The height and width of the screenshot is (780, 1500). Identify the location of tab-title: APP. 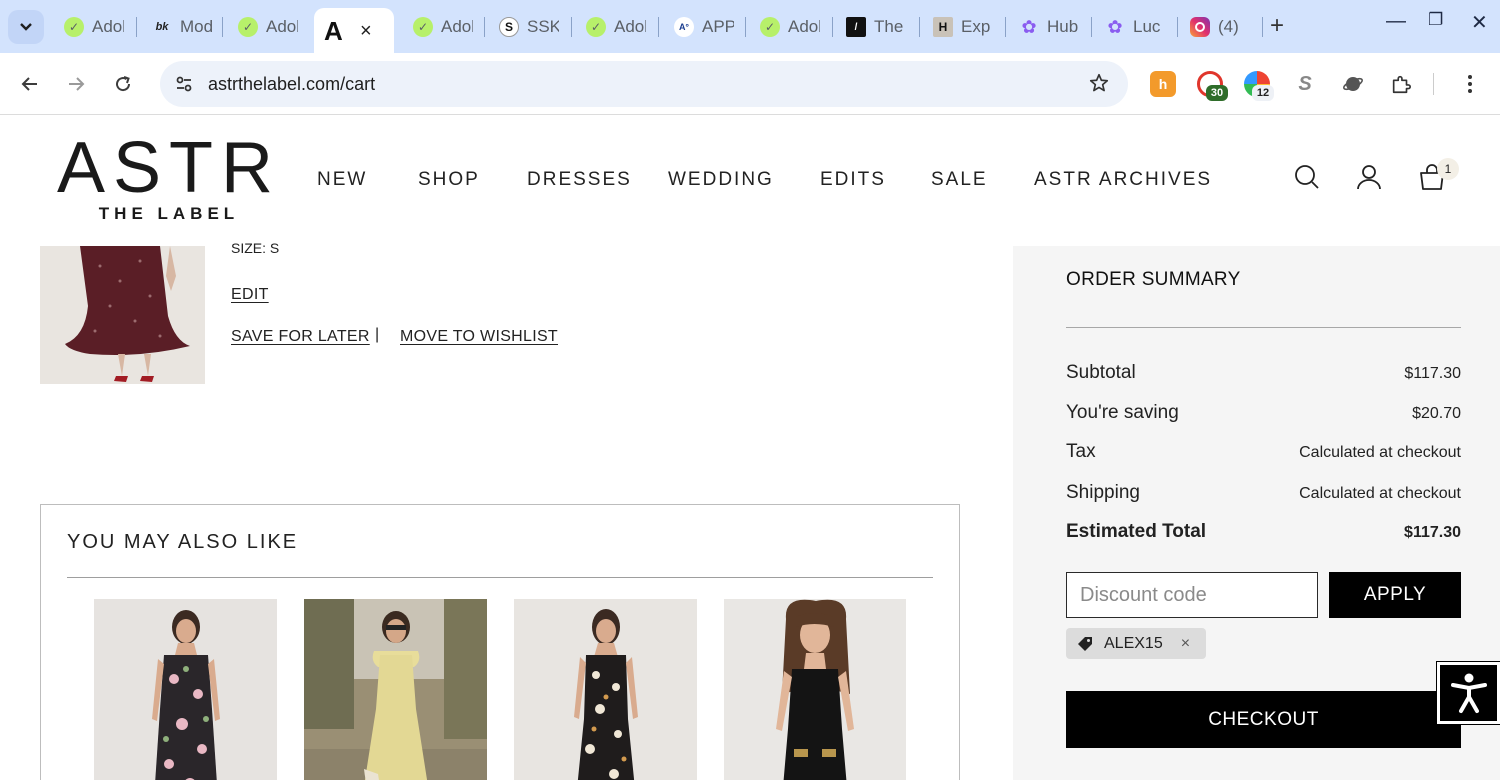
(718, 26).